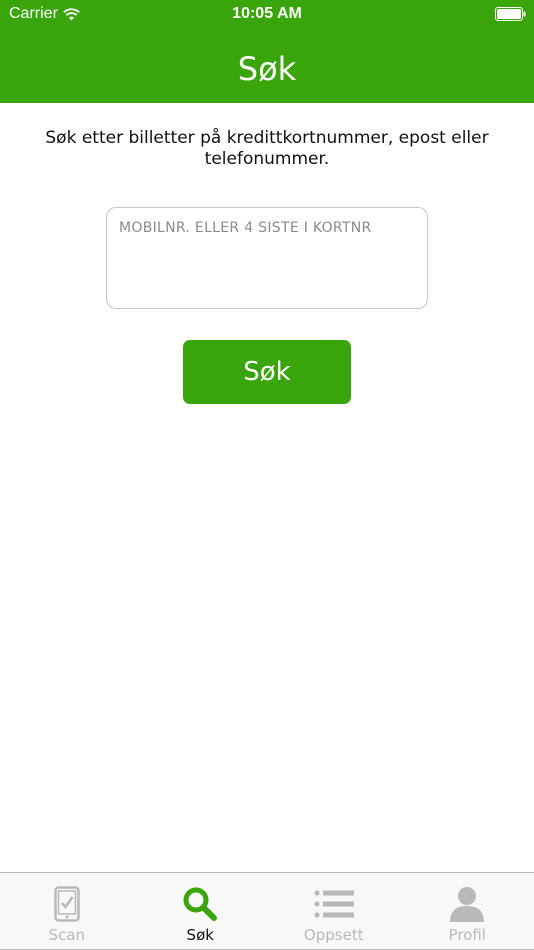  I want to click on tab-profil: Profil, so click(467, 911).